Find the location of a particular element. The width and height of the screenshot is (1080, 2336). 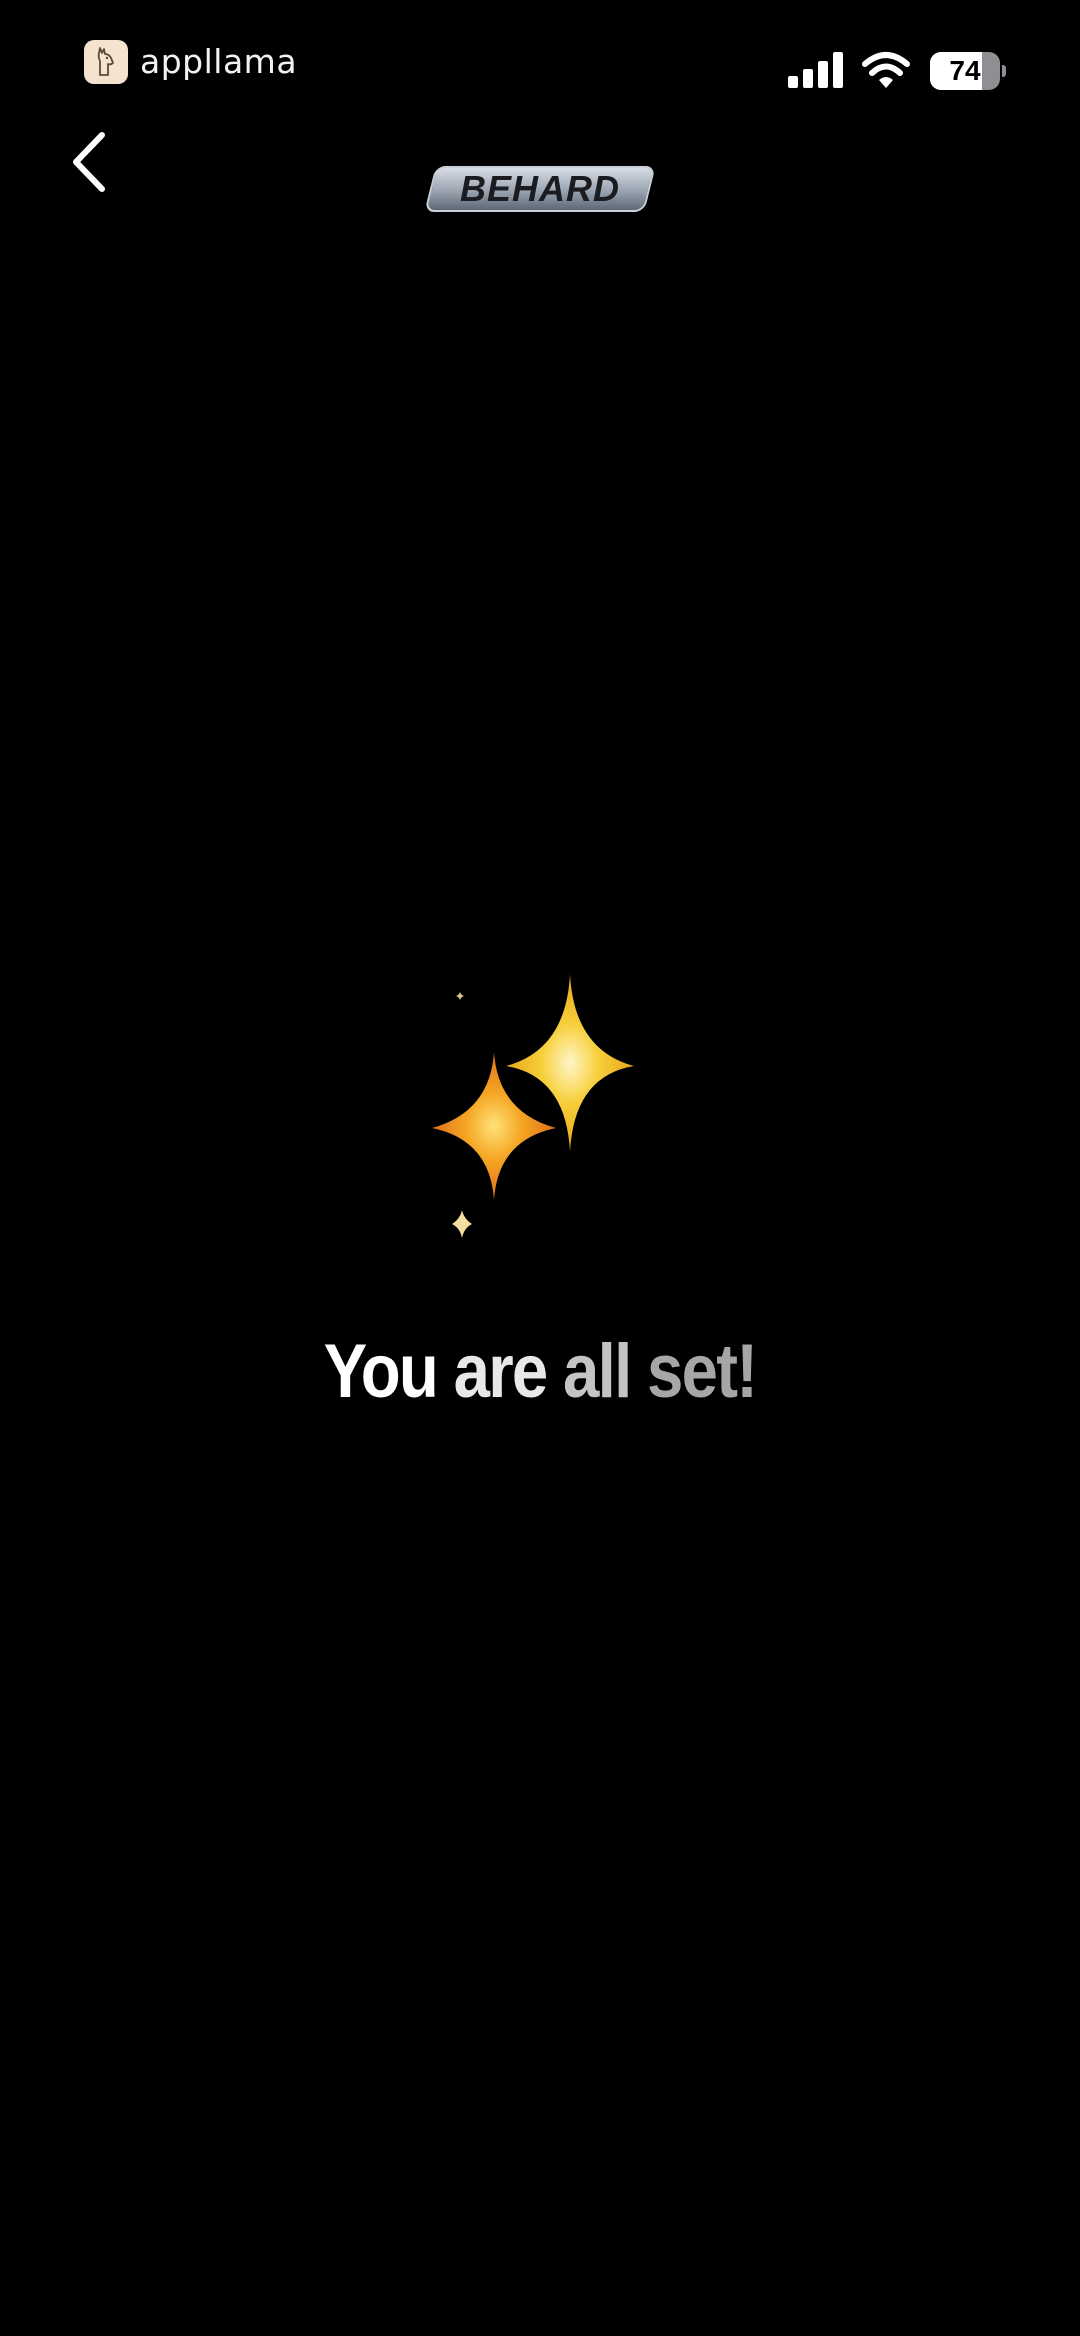

battery-icon: 74 is located at coordinates (968, 71).